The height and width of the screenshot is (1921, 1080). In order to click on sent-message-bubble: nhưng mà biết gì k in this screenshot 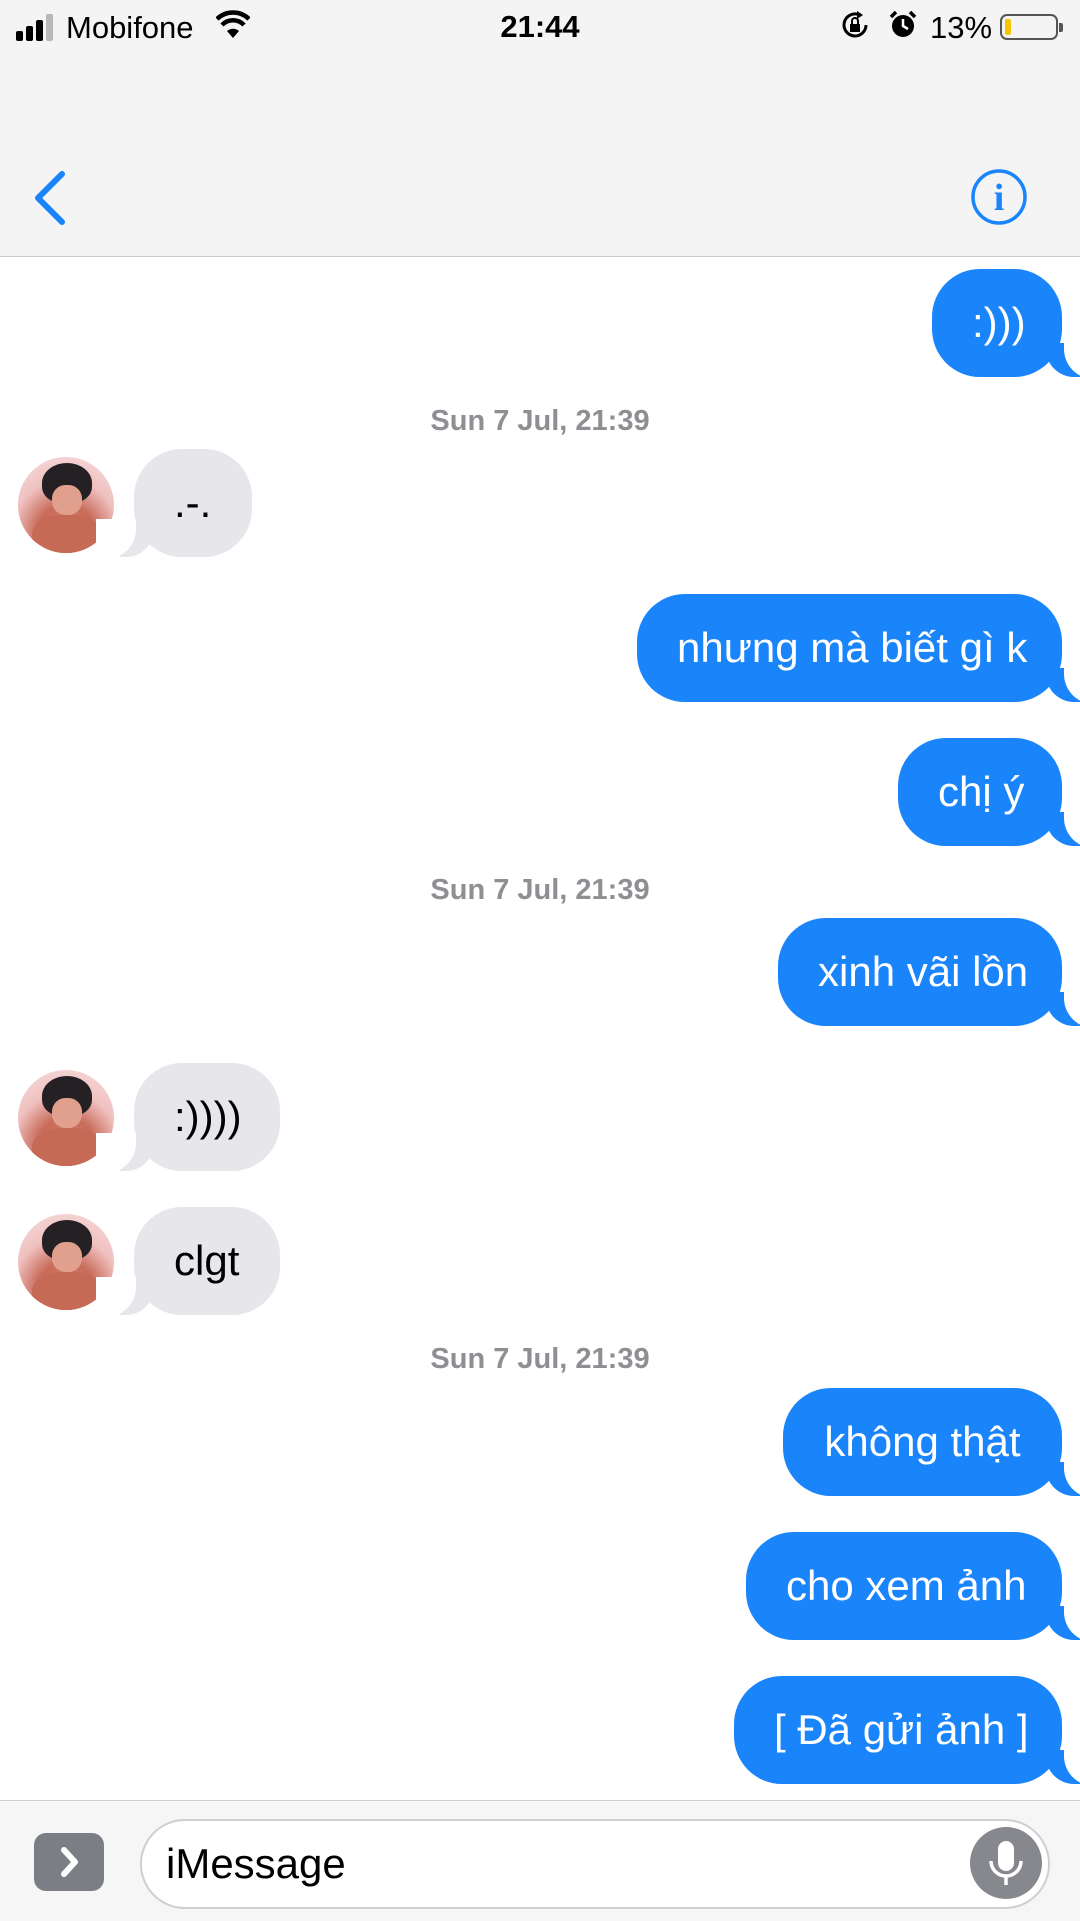, I will do `click(849, 648)`.